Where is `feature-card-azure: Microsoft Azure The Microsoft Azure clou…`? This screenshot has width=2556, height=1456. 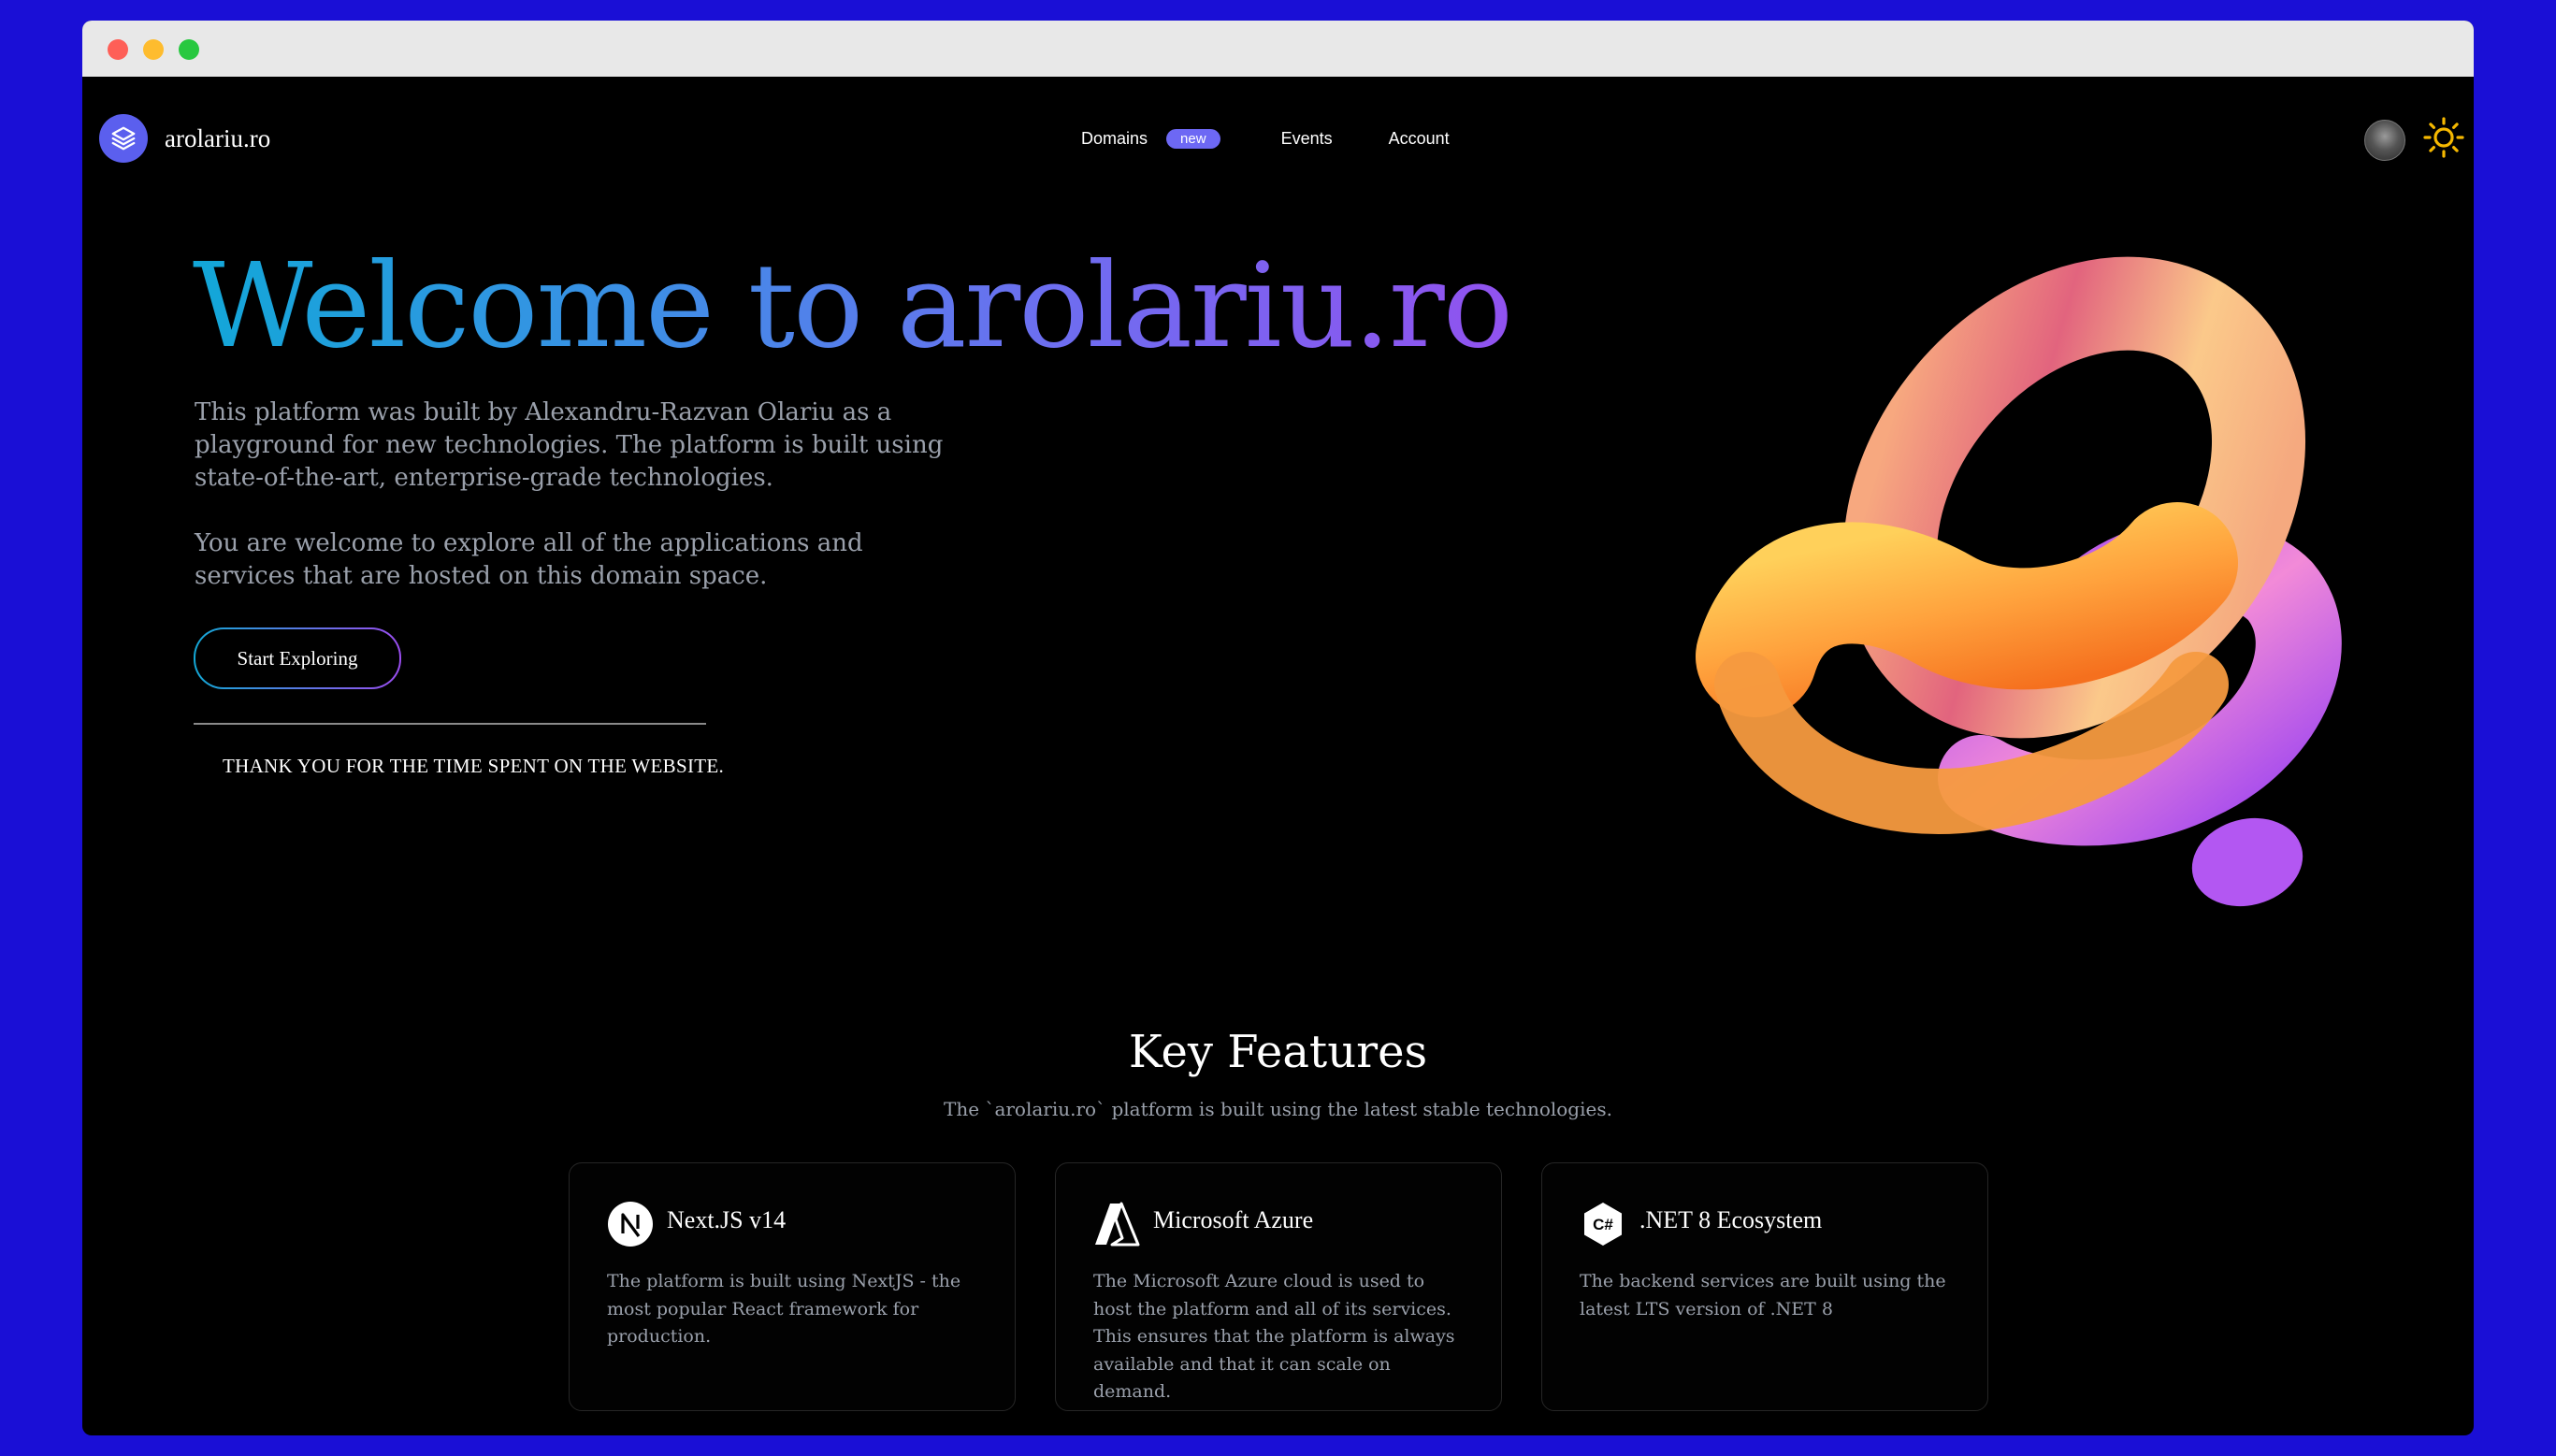 feature-card-azure: Microsoft Azure The Microsoft Azure clou… is located at coordinates (1278, 1286).